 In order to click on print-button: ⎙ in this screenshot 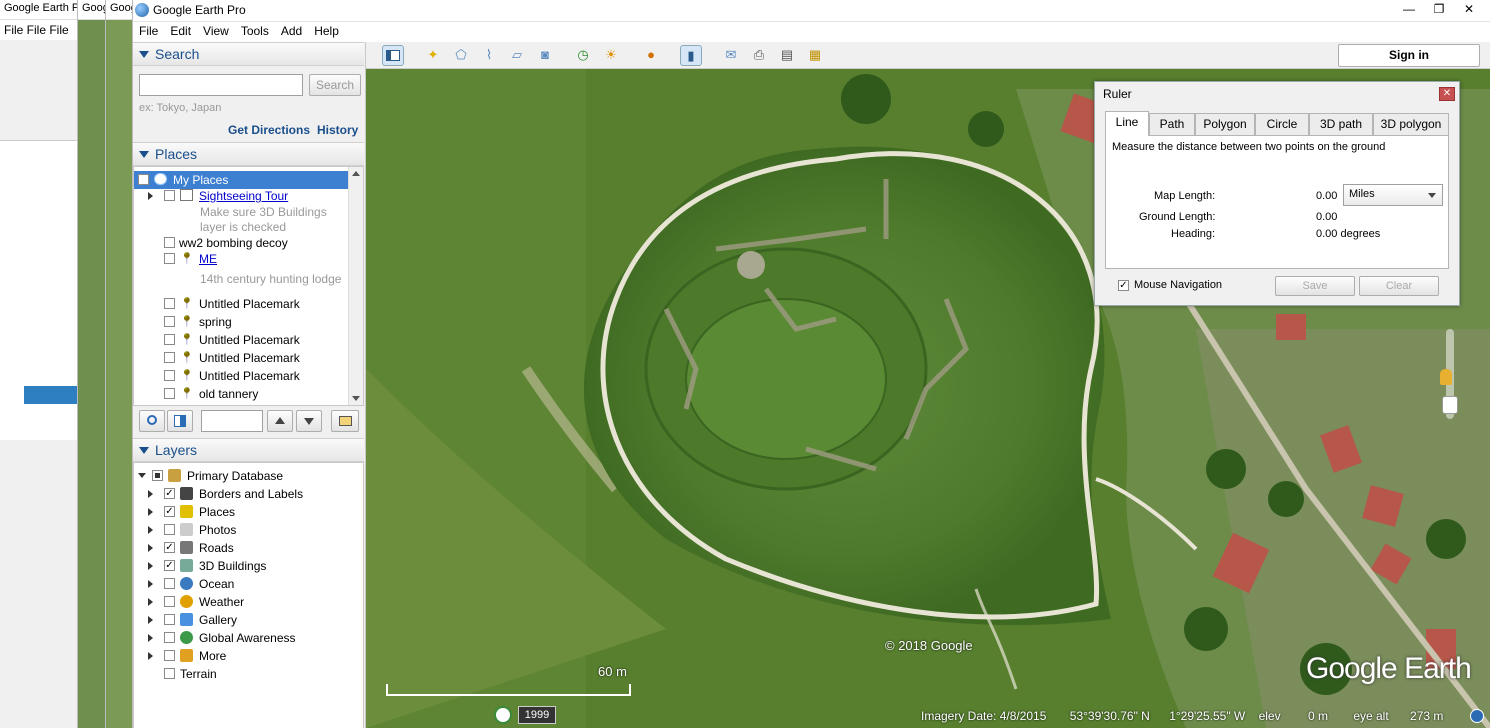, I will do `click(759, 55)`.